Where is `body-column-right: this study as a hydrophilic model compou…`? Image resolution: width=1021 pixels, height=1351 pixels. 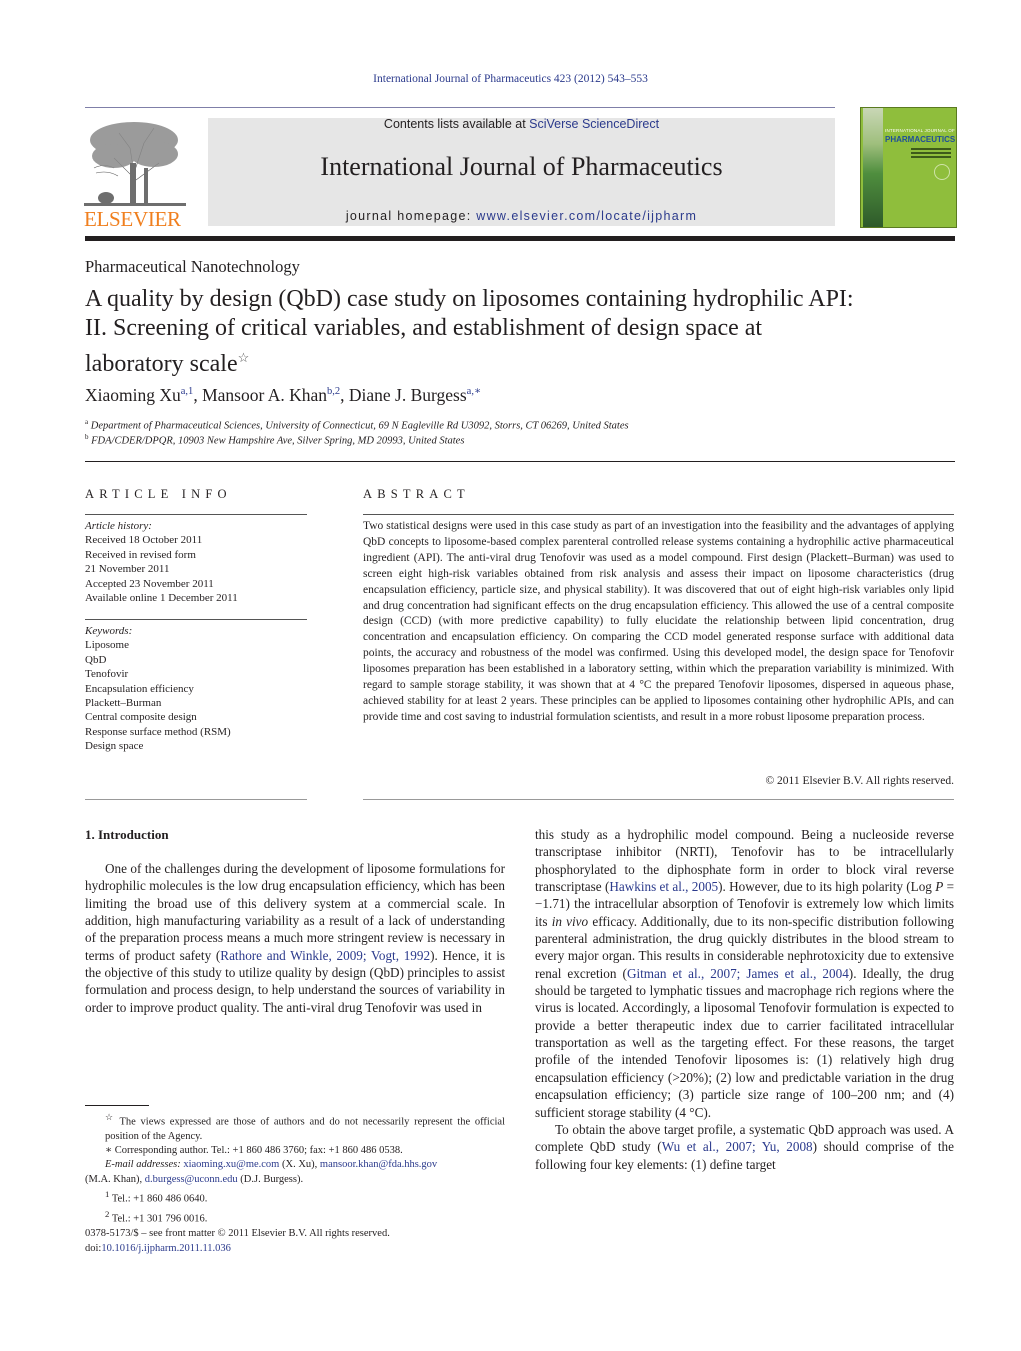 body-column-right: this study as a hydrophilic model compou… is located at coordinates (744, 999).